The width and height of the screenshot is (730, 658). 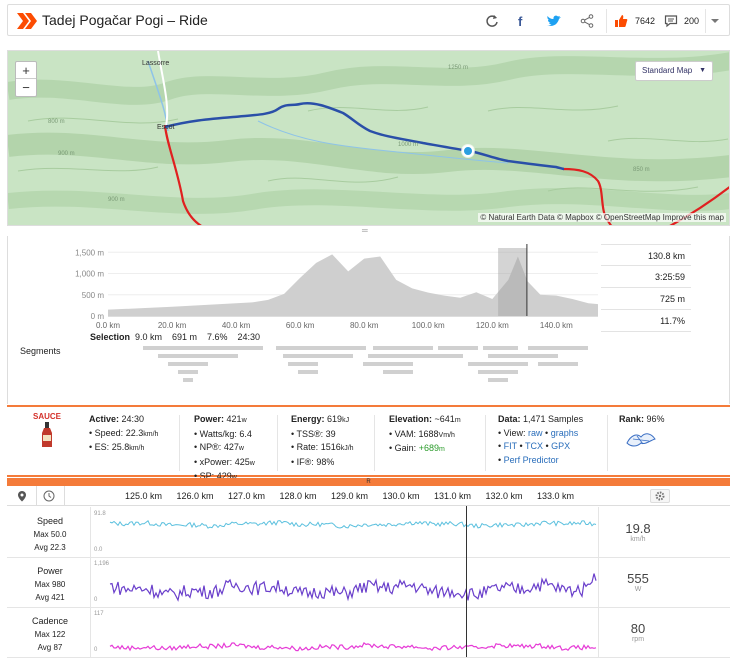 What do you see at coordinates (671, 21) in the screenshot?
I see `comment-icon` at bounding box center [671, 21].